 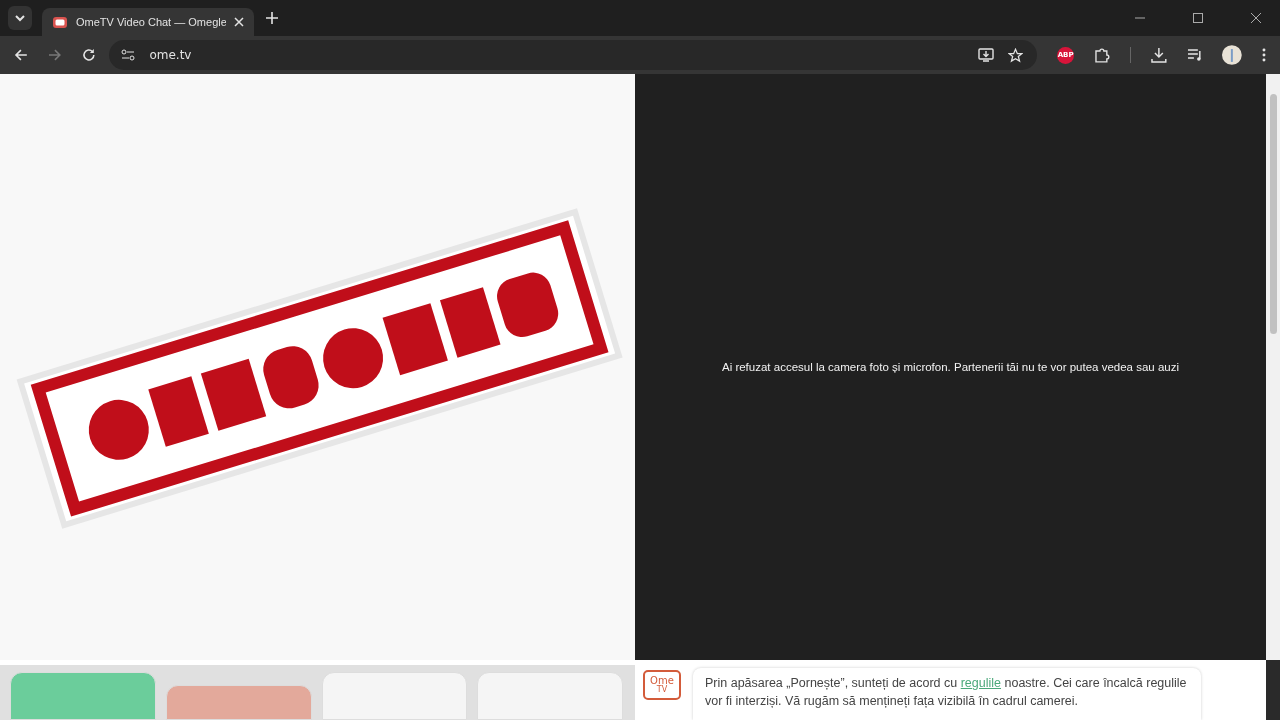 What do you see at coordinates (60, 22) in the screenshot?
I see `tv-icon` at bounding box center [60, 22].